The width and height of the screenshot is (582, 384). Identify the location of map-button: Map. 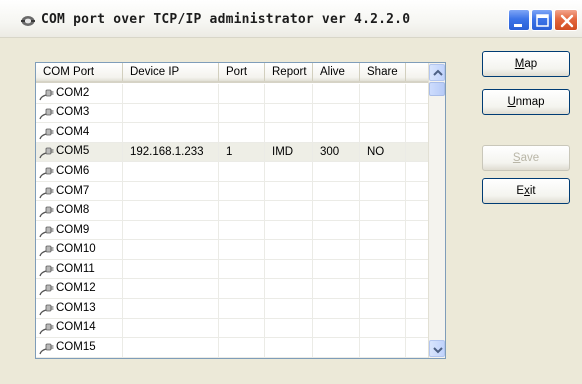
(526, 64).